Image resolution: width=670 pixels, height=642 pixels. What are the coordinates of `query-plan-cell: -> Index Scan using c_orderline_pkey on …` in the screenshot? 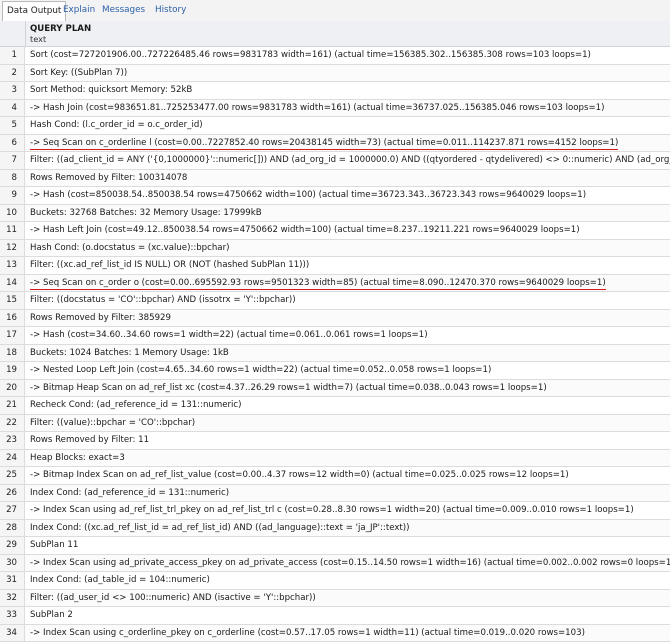 It's located at (350, 633).